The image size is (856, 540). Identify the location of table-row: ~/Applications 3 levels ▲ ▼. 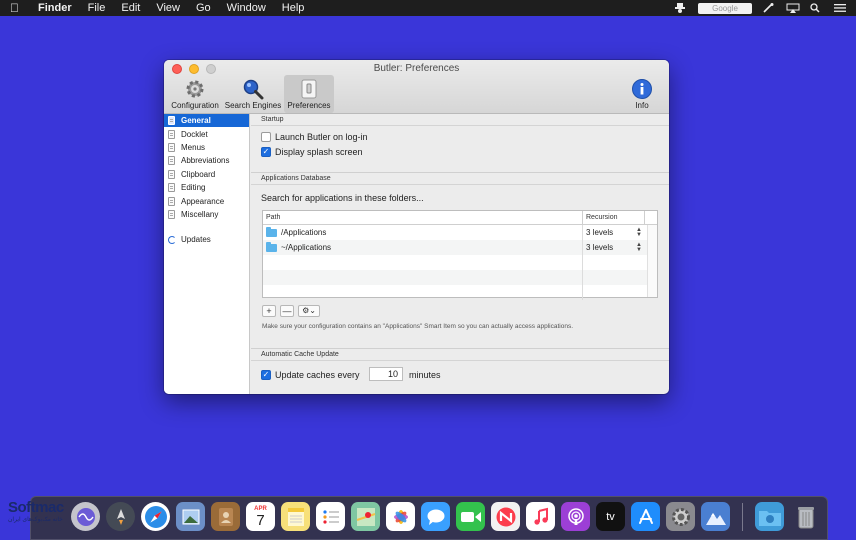
(460, 247).